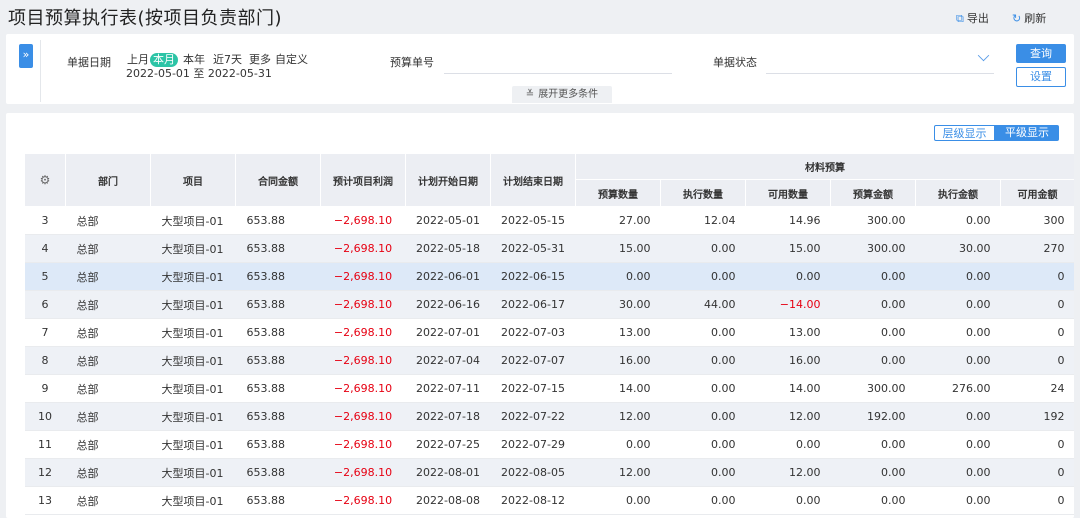  I want to click on row-index: 4, so click(45, 248).